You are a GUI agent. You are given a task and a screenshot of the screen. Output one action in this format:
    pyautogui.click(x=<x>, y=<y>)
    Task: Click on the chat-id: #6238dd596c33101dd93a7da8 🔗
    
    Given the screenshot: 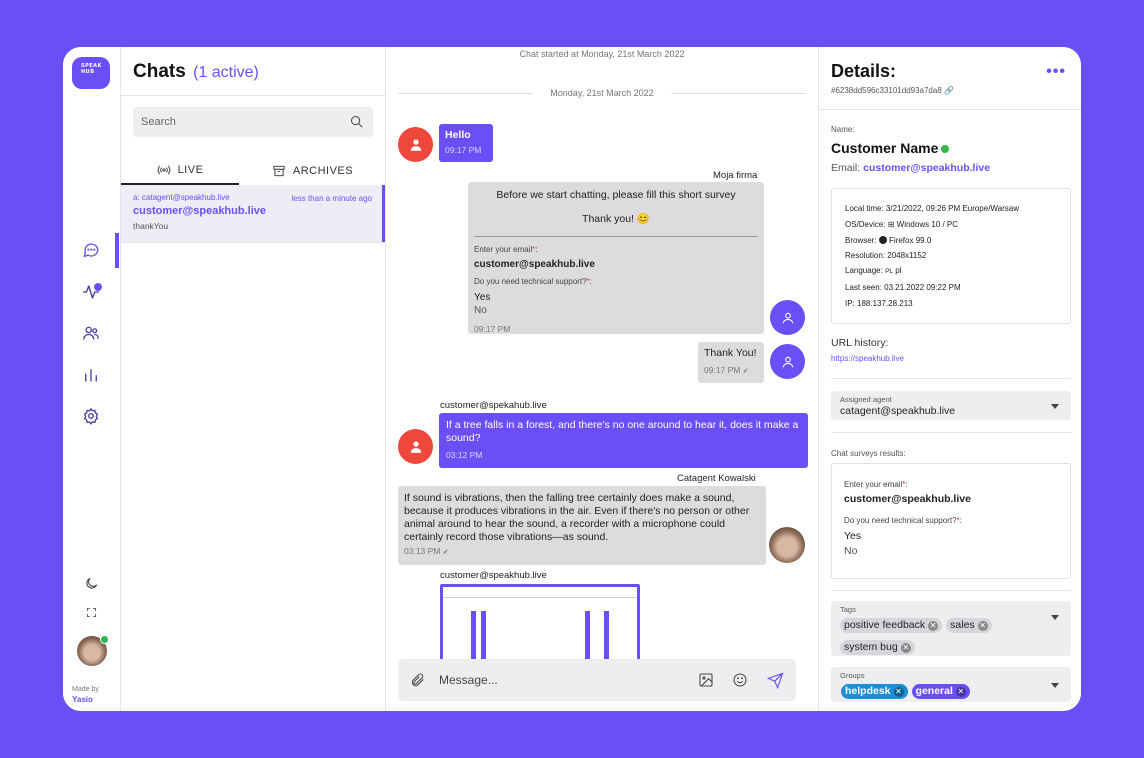 What is the action you would take?
    pyautogui.click(x=892, y=90)
    